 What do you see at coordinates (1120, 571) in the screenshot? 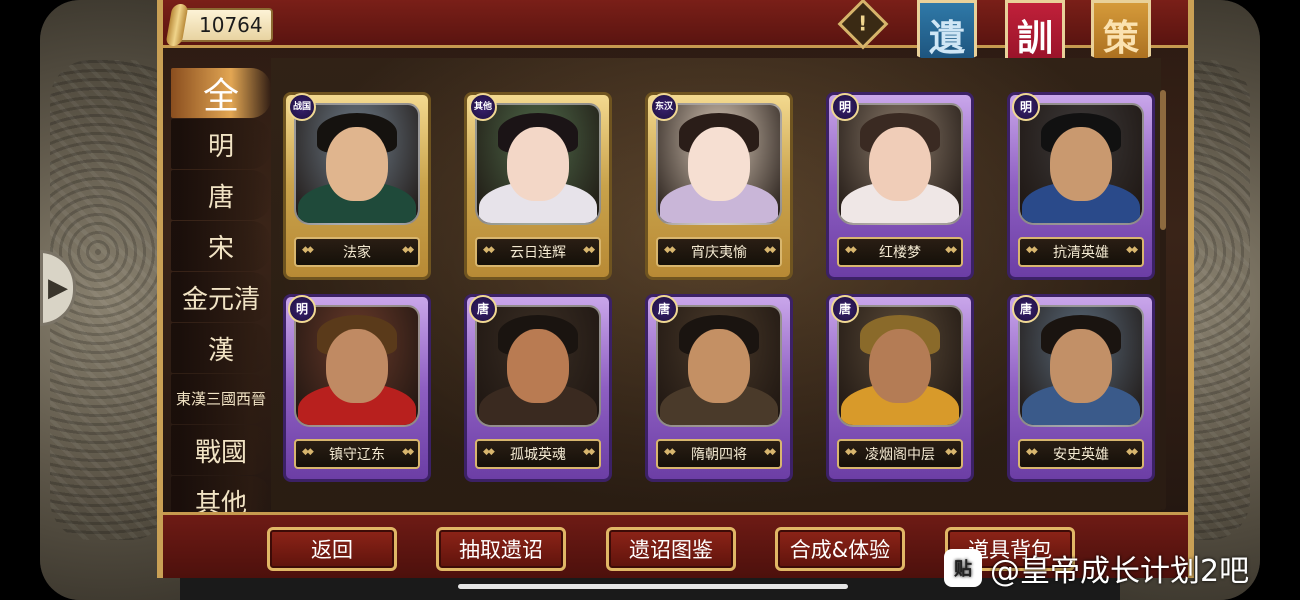
I see `watermark-text: @皇帝成长计划2吧` at bounding box center [1120, 571].